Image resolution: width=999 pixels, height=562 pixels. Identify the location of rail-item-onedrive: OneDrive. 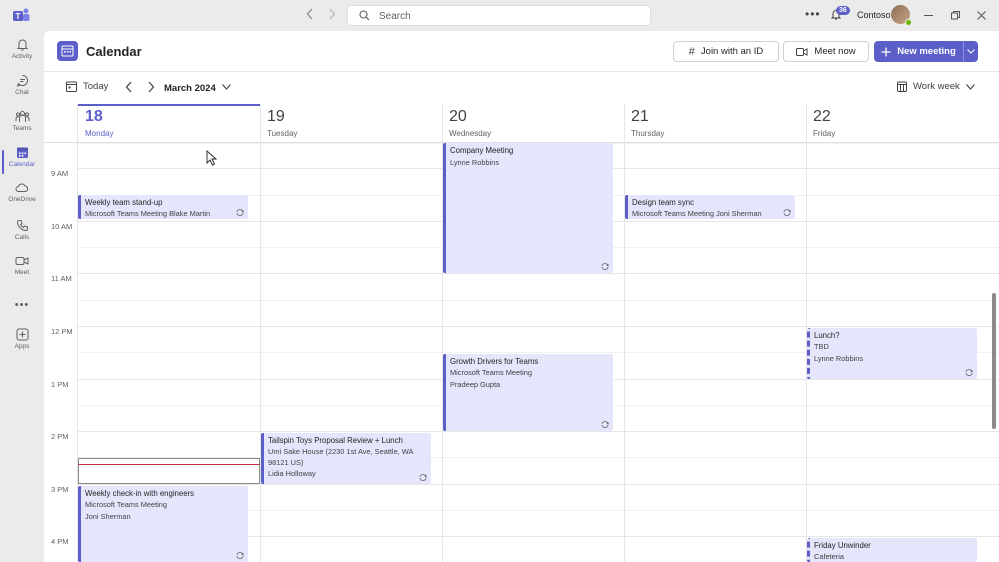
(22, 199).